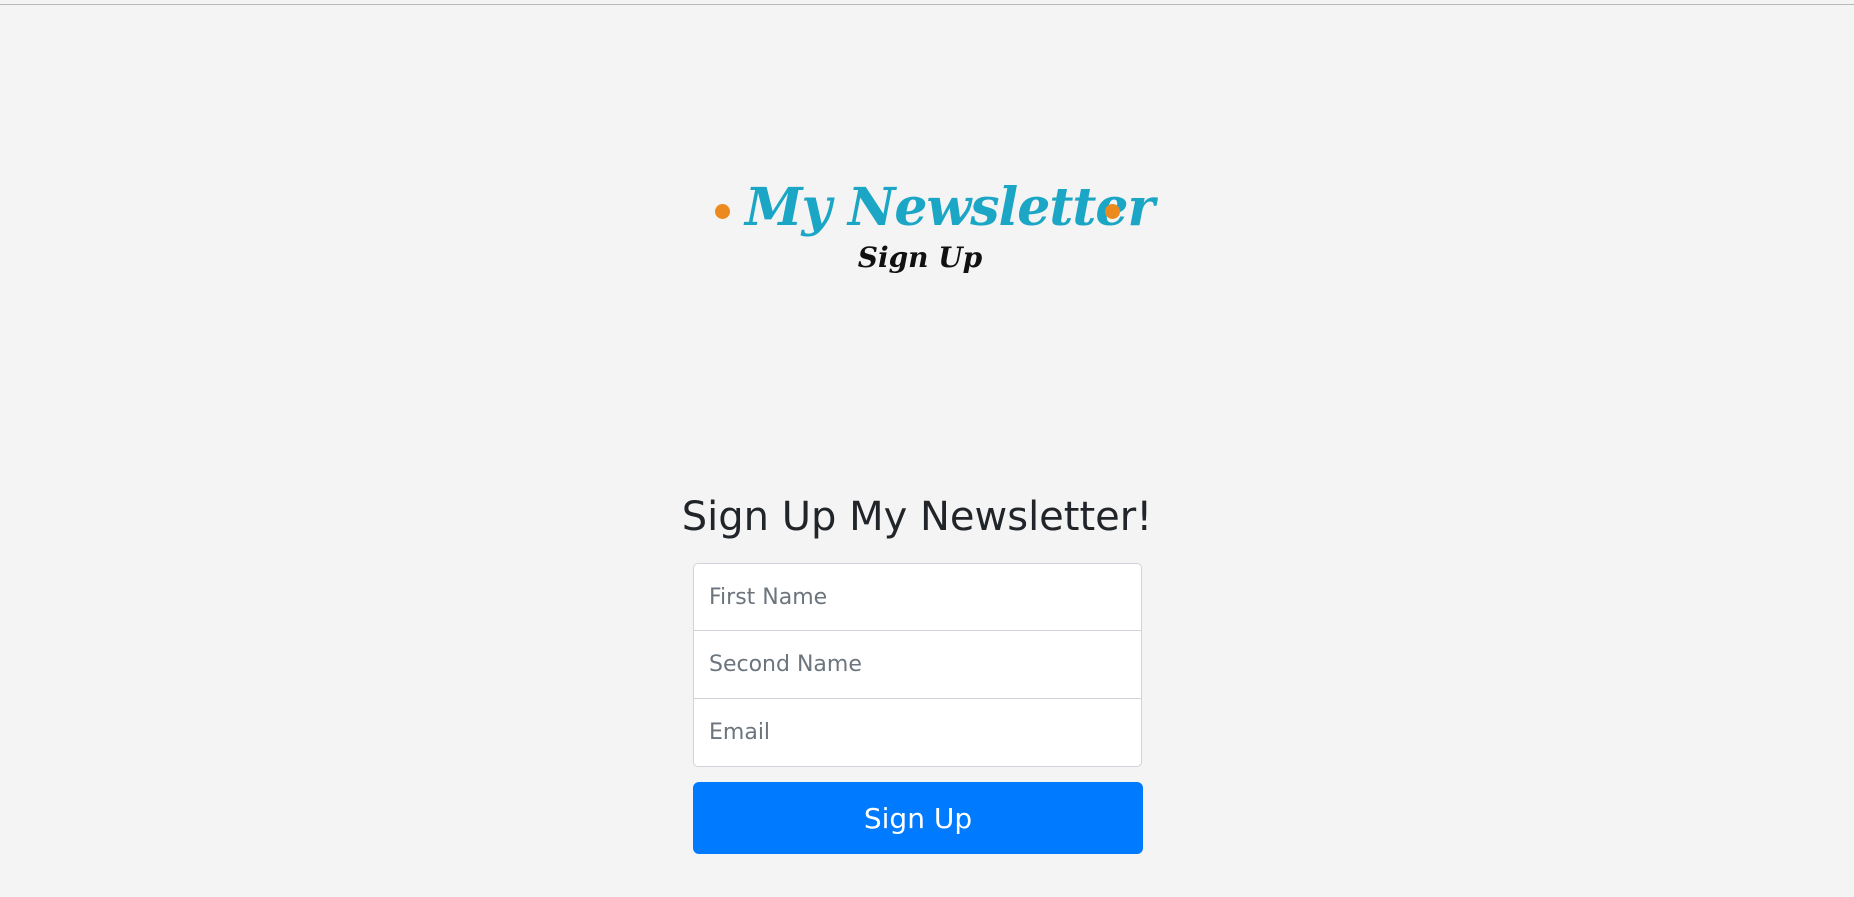 The height and width of the screenshot is (897, 1854). What do you see at coordinates (918, 818) in the screenshot?
I see `sign-up-button: Sign Up` at bounding box center [918, 818].